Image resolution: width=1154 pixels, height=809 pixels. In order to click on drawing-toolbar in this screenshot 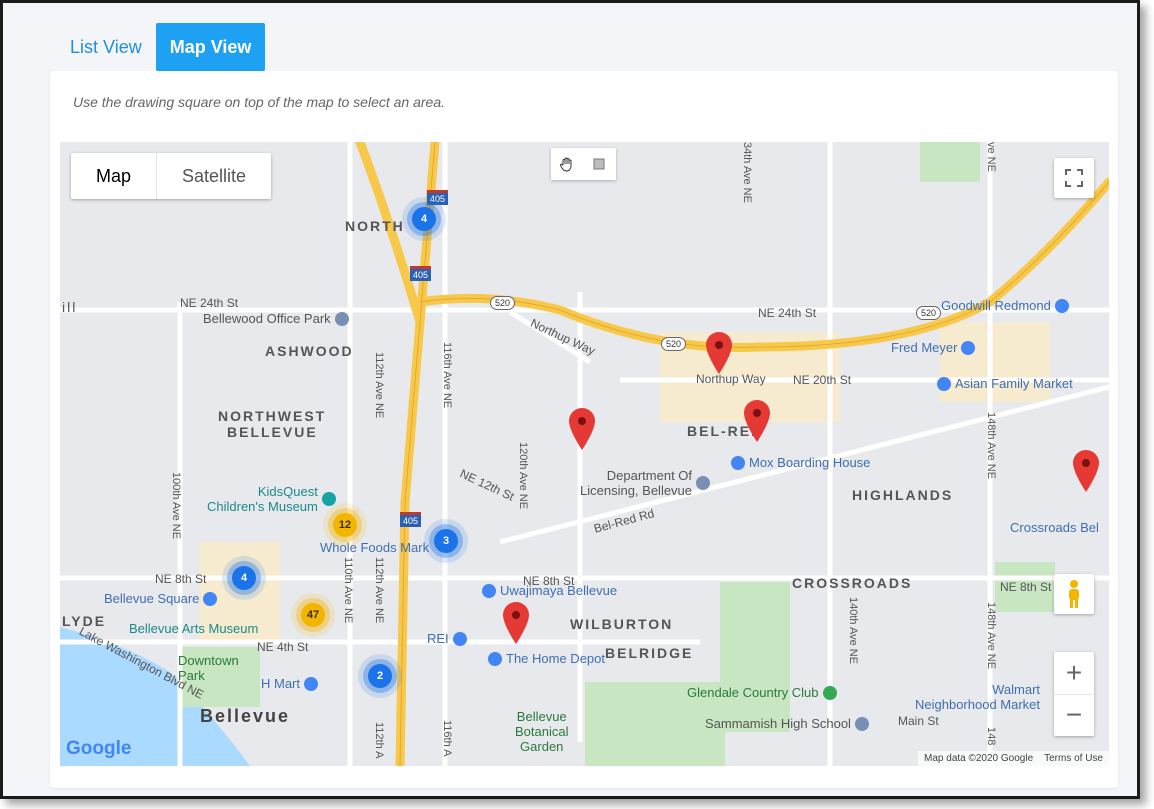, I will do `click(583, 164)`.